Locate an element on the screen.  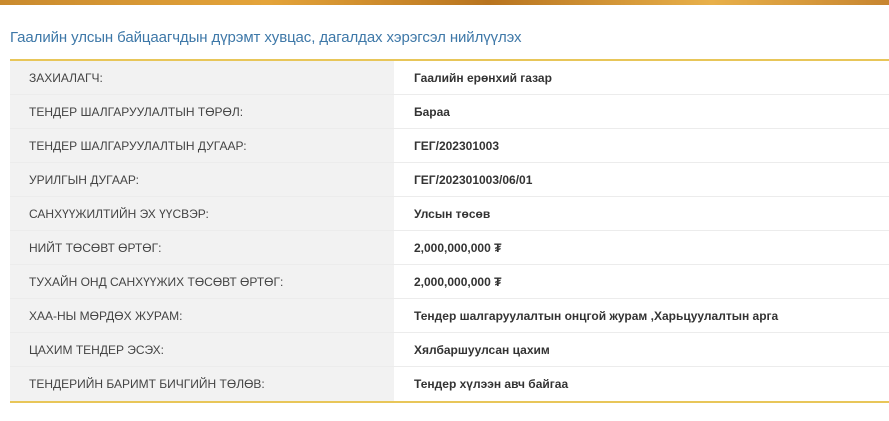
details-value: Гаалийн ерөнхий газар is located at coordinates (641, 77).